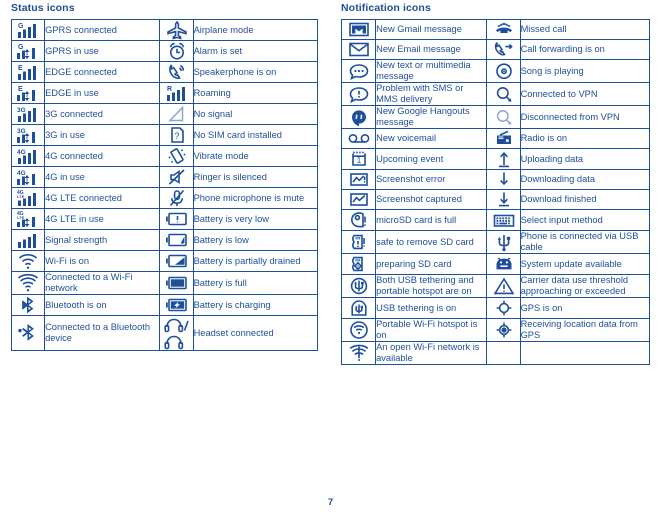 Image resolution: width=661 pixels, height=512 pixels. What do you see at coordinates (431, 353) in the screenshot?
I see `notification-label: An open Wi-Fi network is available` at bounding box center [431, 353].